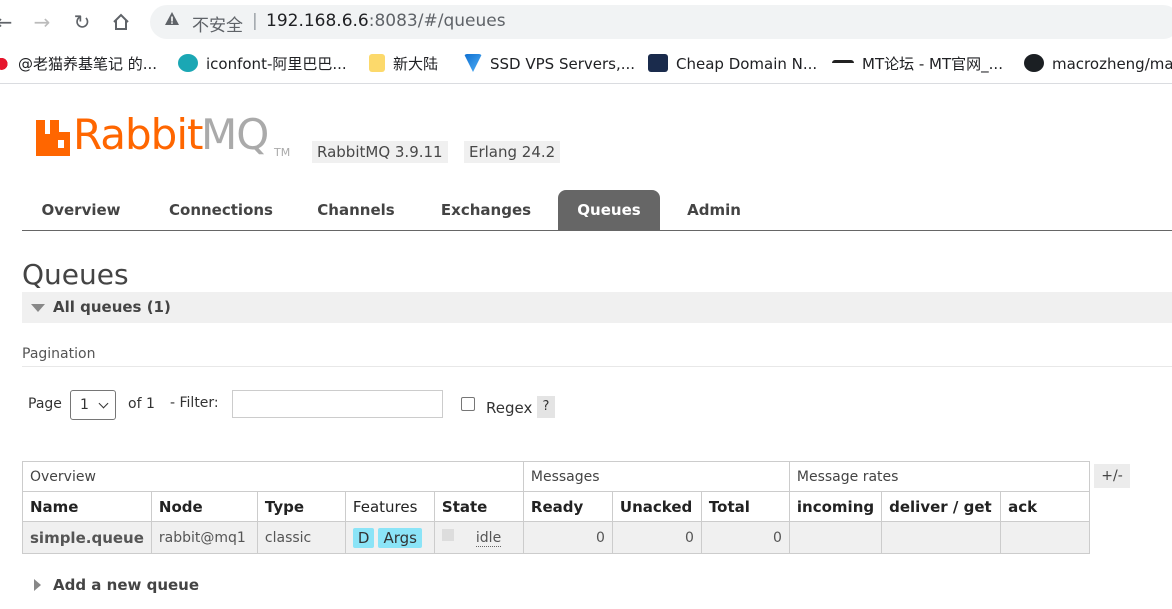  I want to click on page-title: Queues, so click(75, 274).